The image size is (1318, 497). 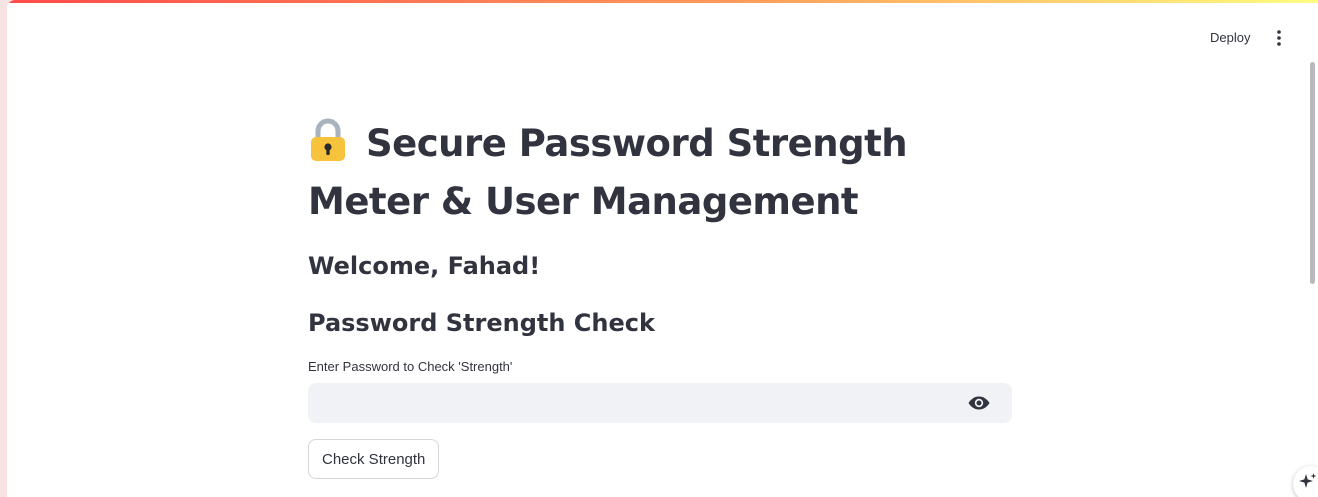 I want to click on deploy-button: Deploy, so click(x=1230, y=38).